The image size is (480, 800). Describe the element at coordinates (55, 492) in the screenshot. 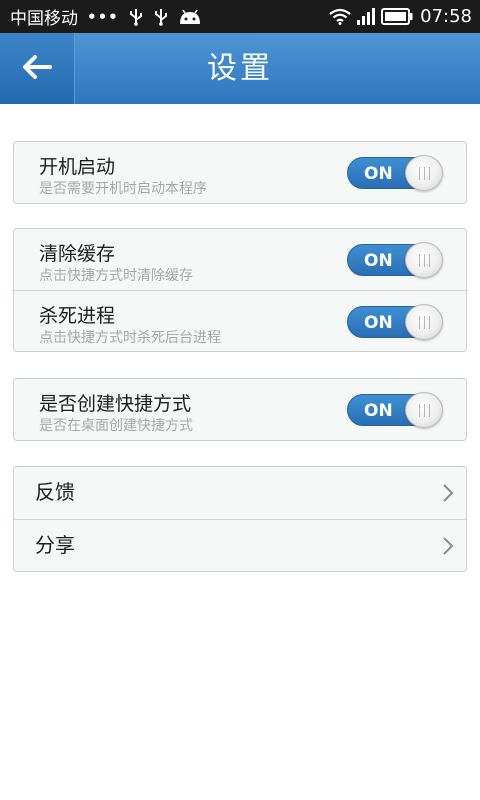

I see `feedback-label: 反馈` at that location.